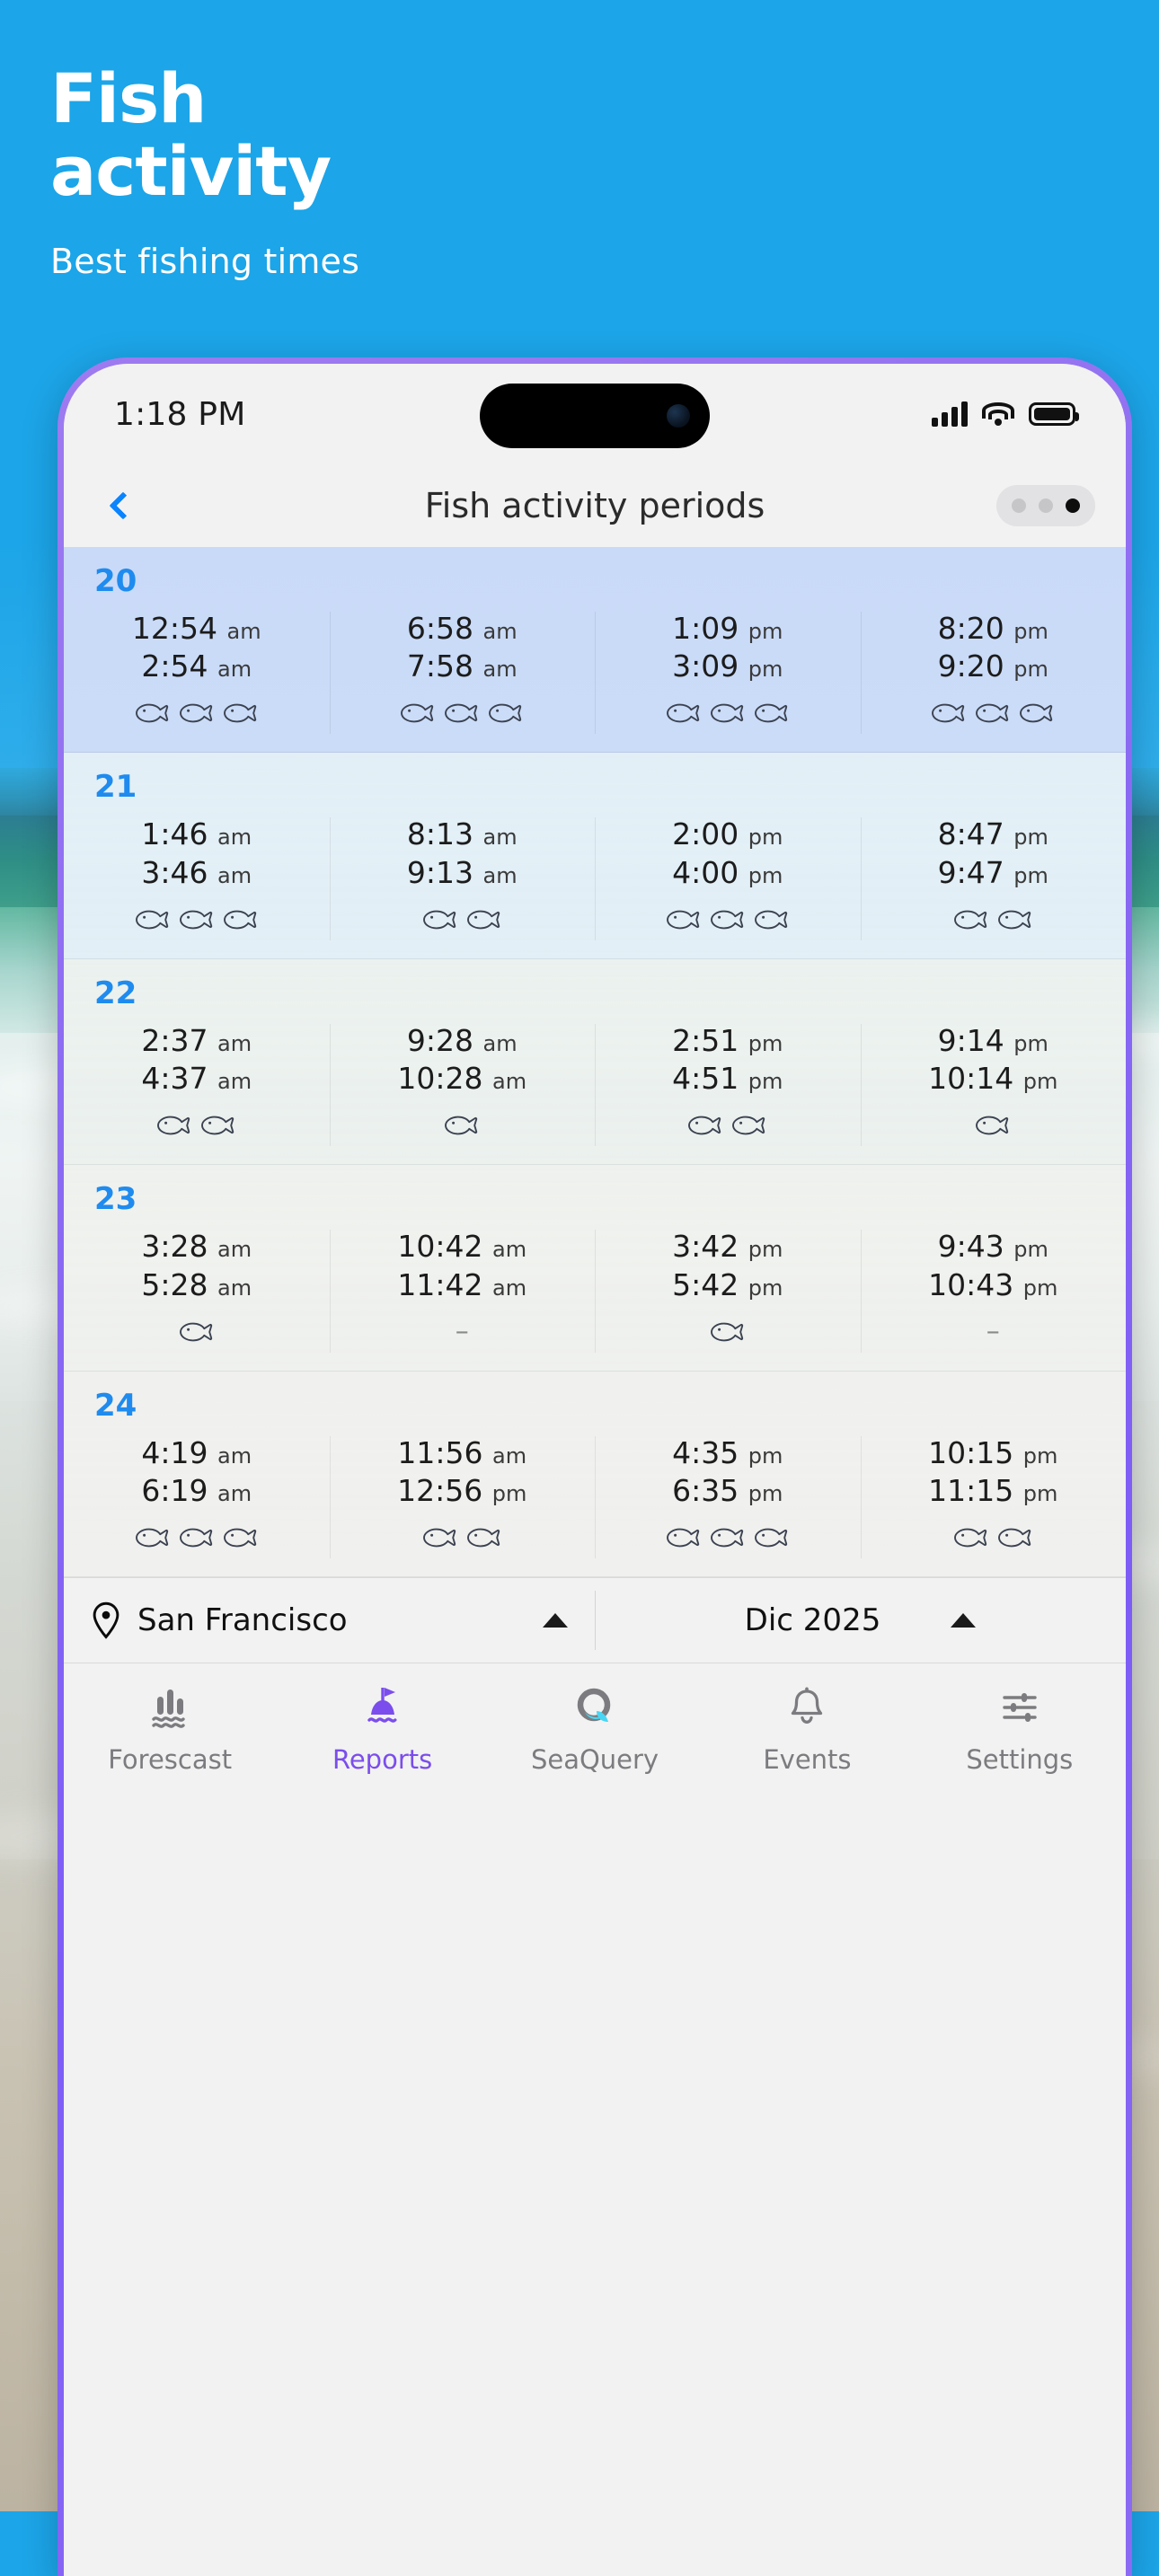  Describe the element at coordinates (595, 1728) in the screenshot. I see `tab-seaquery: SeaQuery` at that location.